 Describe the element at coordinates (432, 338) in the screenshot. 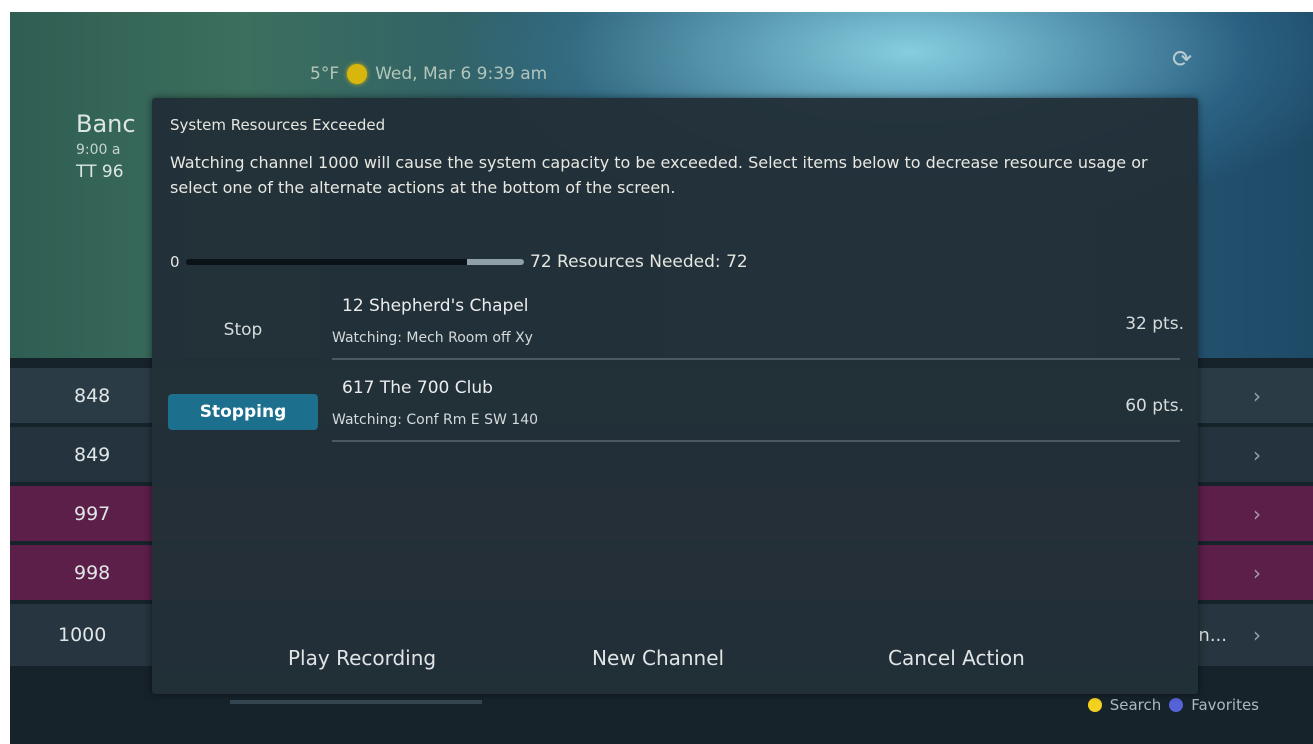

I see `item-watching: Watching: Mech Room off Xy` at that location.